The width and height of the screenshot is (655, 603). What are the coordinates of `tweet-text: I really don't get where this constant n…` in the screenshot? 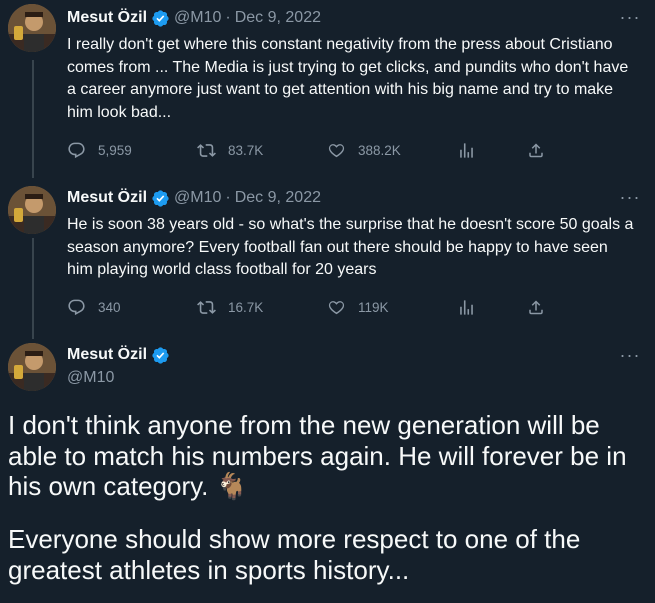 It's located at (348, 78).